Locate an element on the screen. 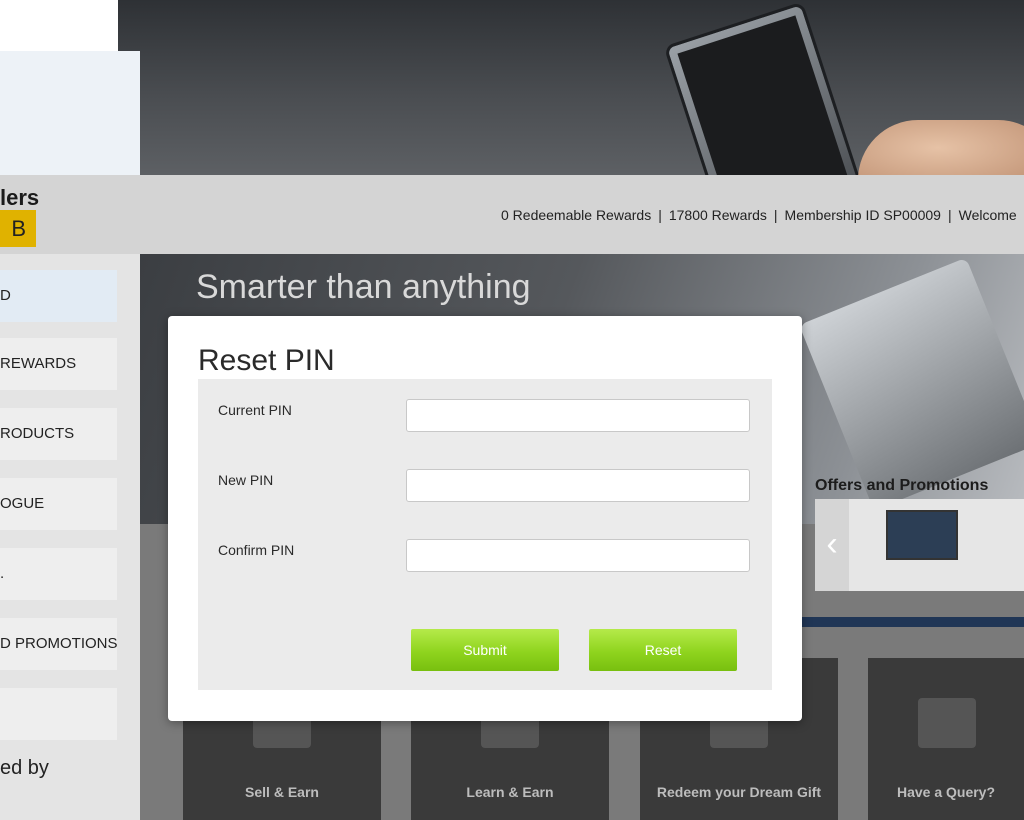 This screenshot has width=1024, height=820. confirm-pin-input is located at coordinates (578, 555).